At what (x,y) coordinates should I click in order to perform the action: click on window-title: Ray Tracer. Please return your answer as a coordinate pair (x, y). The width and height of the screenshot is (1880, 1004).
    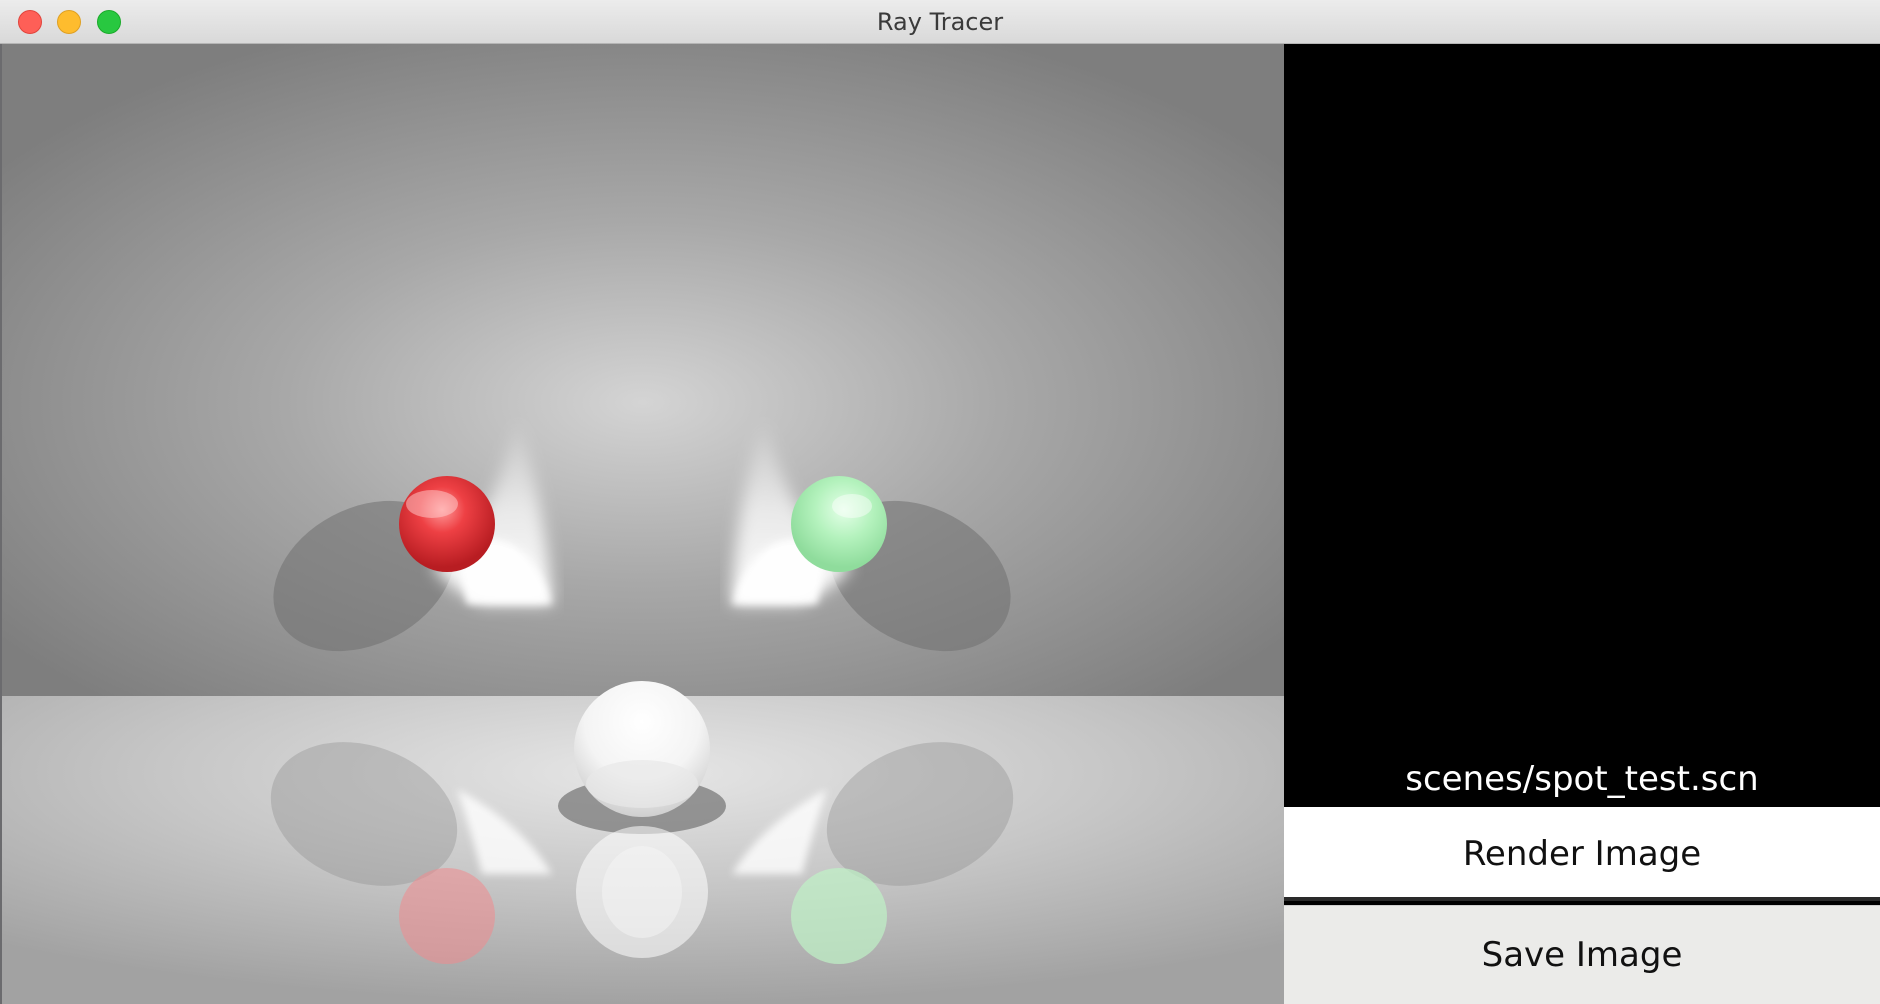
    Looking at the image, I should click on (940, 22).